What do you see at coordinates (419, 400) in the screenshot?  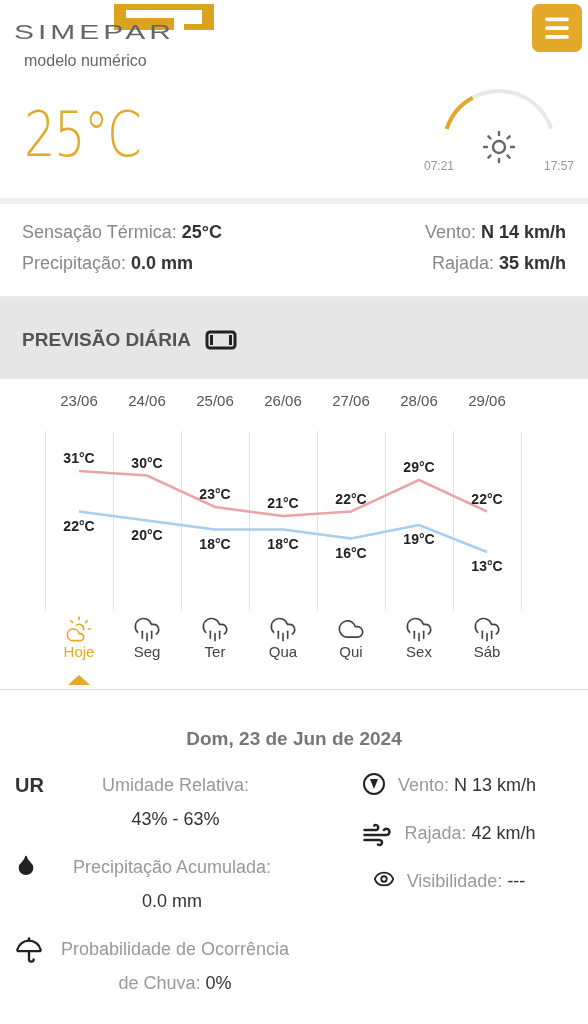 I see `date-label: 28/06` at bounding box center [419, 400].